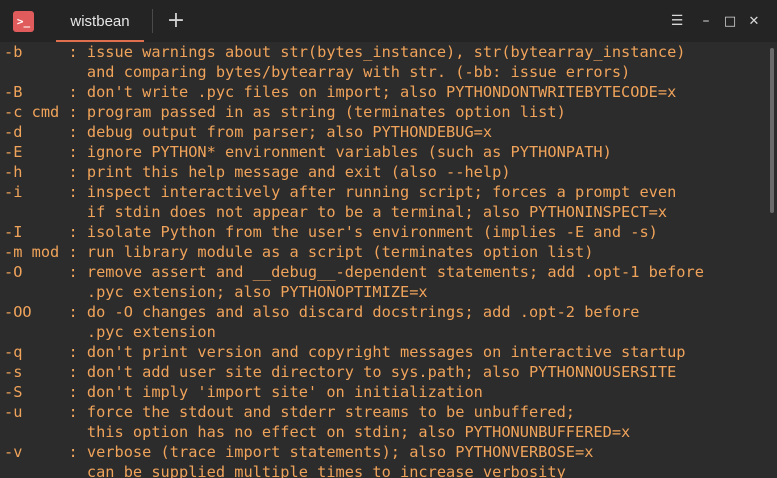 The width and height of the screenshot is (777, 478). Describe the element at coordinates (152, 21) in the screenshot. I see `tab-divider` at that location.